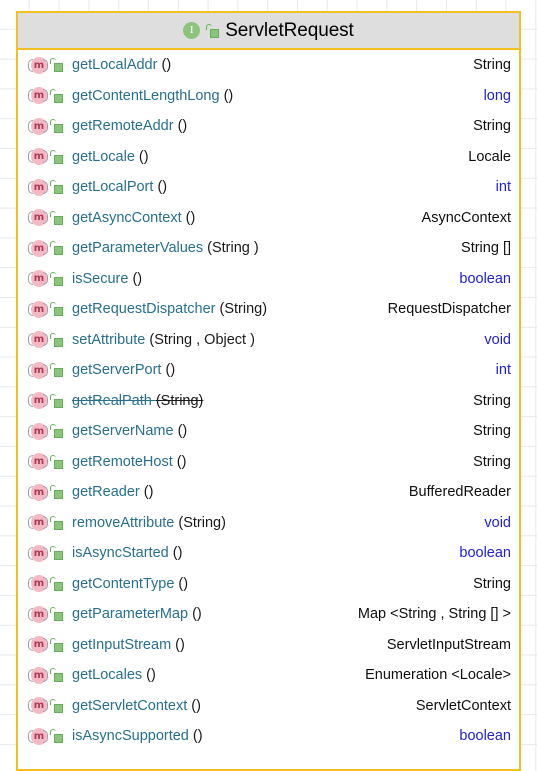 The height and width of the screenshot is (771, 537). What do you see at coordinates (268, 645) in the screenshot?
I see `member-row: m getInputStream () ServletInputStream` at bounding box center [268, 645].